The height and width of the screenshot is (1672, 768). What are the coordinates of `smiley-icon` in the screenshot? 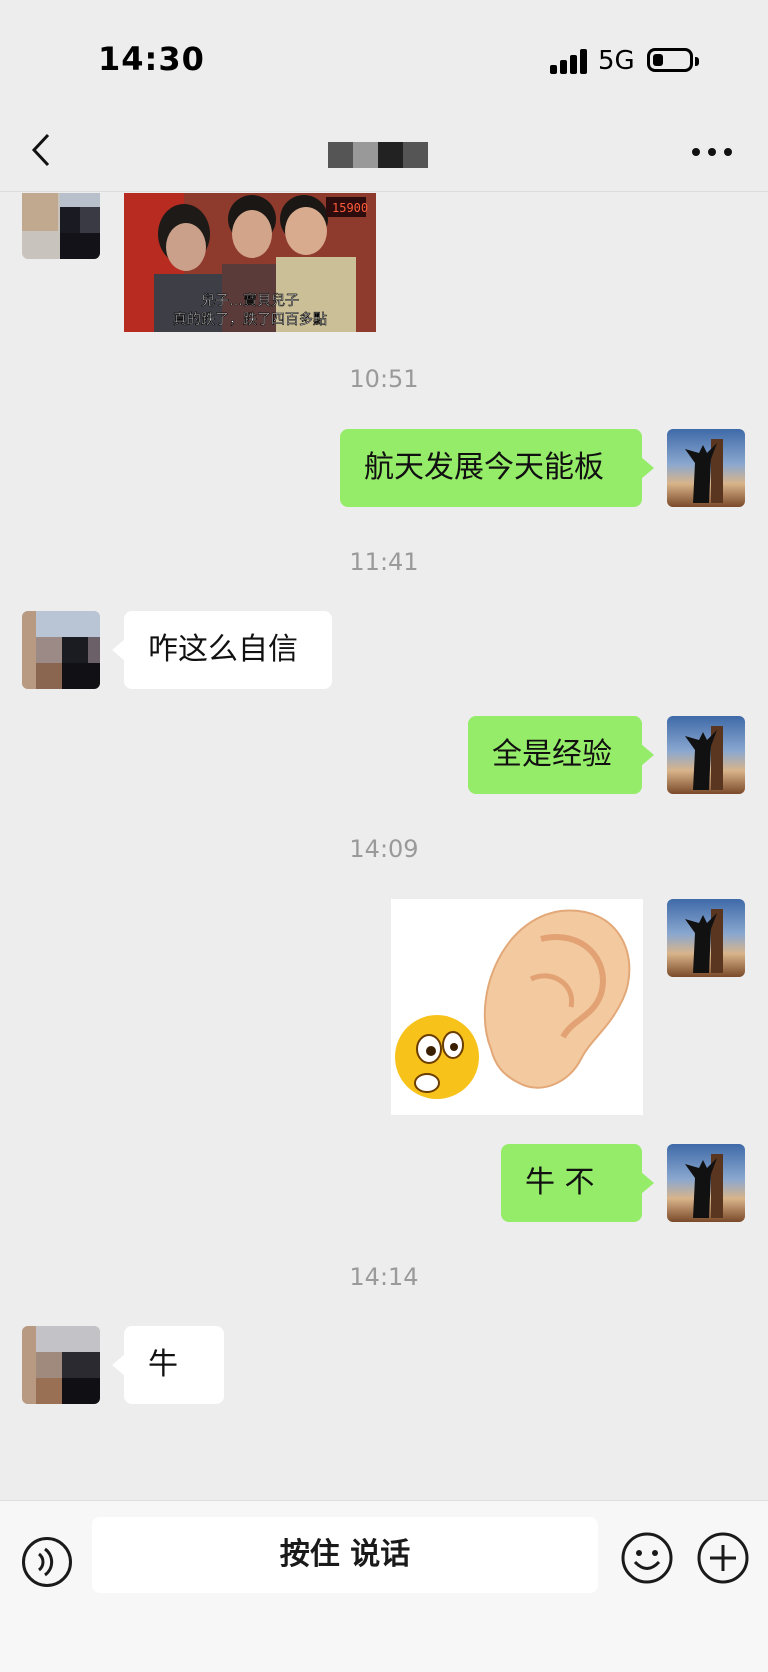 It's located at (647, 1558).